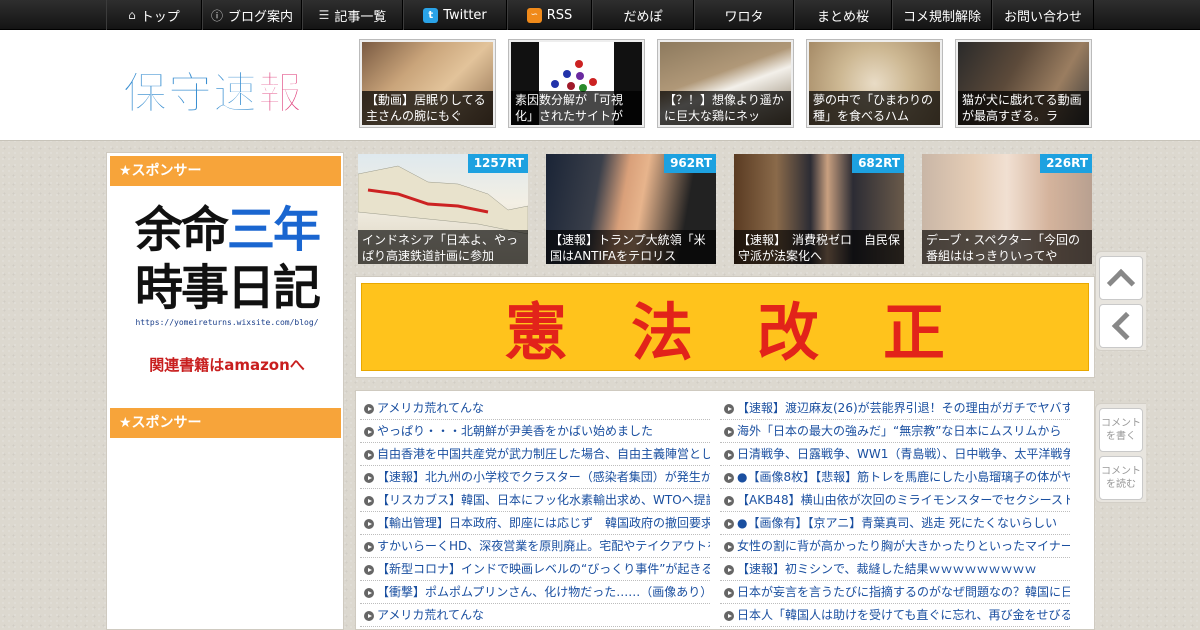 Image resolution: width=1200 pixels, height=630 pixels. What do you see at coordinates (903, 477) in the screenshot?
I see `article-title: ●【画像8枚】【悲報】筋トレを馬鹿にした小島瑠璃子の体がヤ` at bounding box center [903, 477].